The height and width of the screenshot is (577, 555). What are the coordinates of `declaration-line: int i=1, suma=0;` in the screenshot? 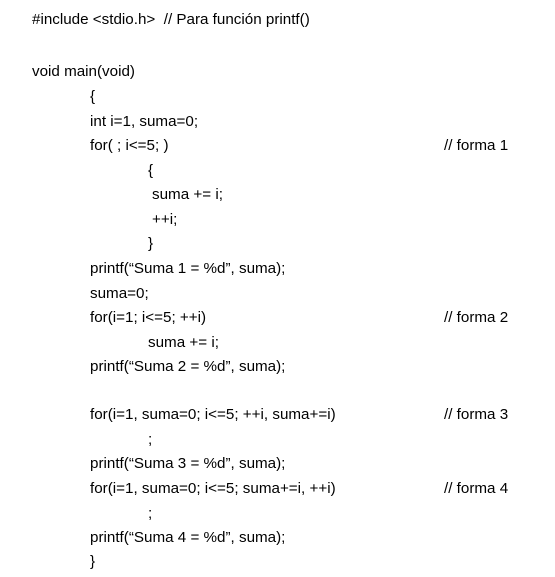 It's located at (144, 121).